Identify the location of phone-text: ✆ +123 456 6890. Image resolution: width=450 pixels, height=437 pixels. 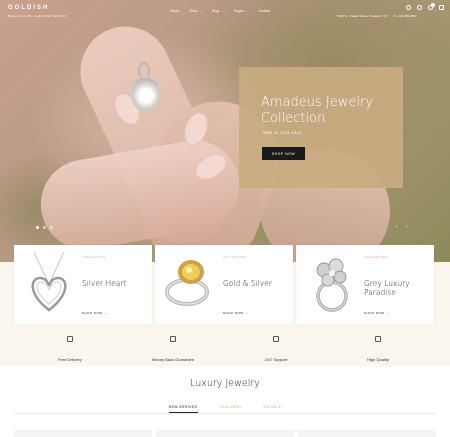
(404, 16).